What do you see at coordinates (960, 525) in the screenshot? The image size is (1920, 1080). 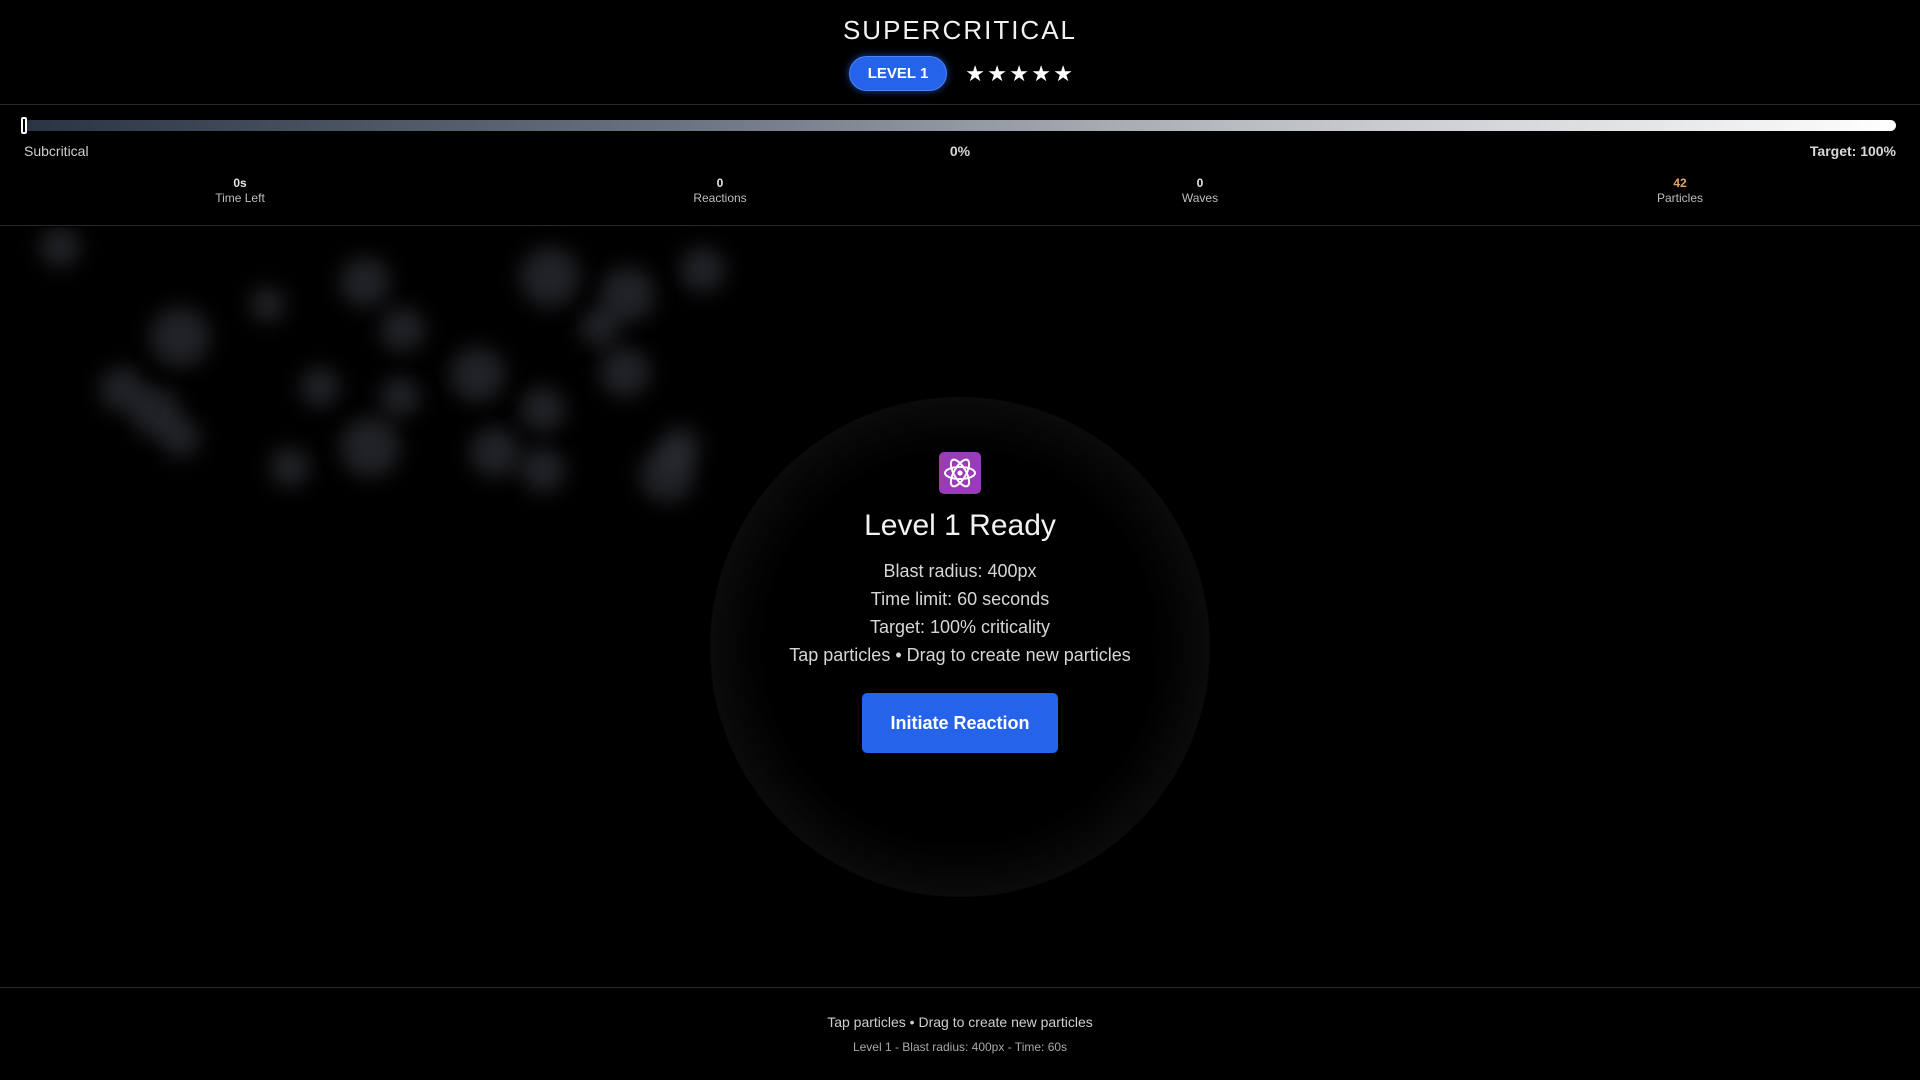 I see `panel-title: Level 1 Ready` at bounding box center [960, 525].